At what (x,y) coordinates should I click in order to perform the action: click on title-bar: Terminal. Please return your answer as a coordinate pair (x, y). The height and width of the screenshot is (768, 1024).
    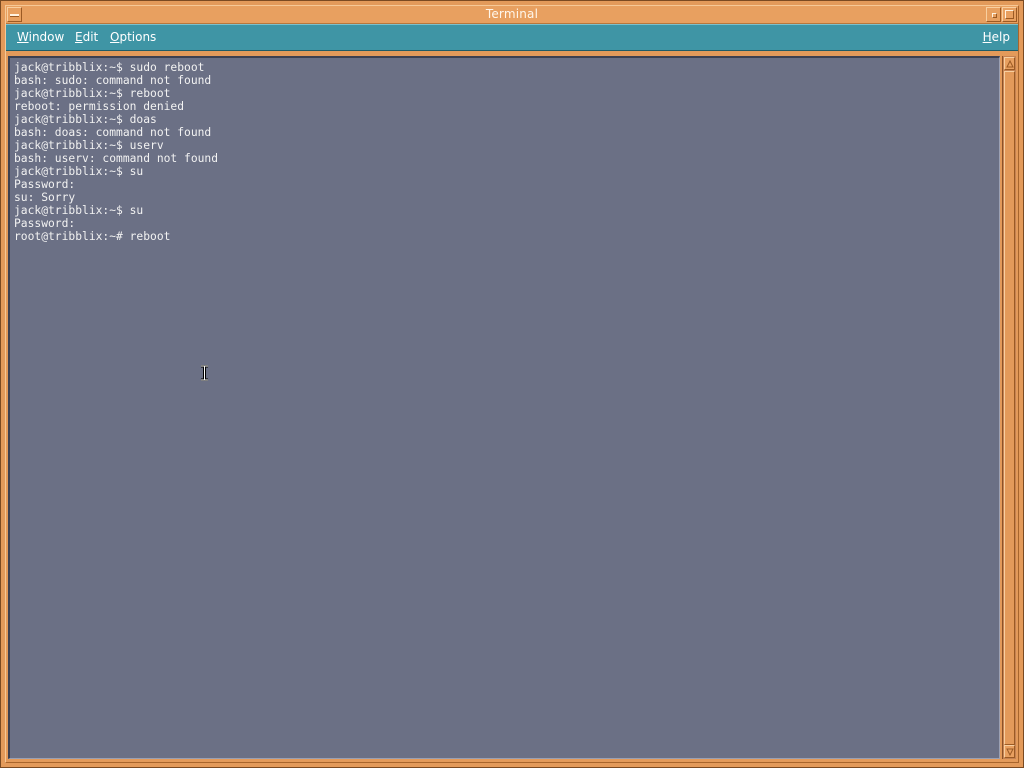
    Looking at the image, I should click on (512, 15).